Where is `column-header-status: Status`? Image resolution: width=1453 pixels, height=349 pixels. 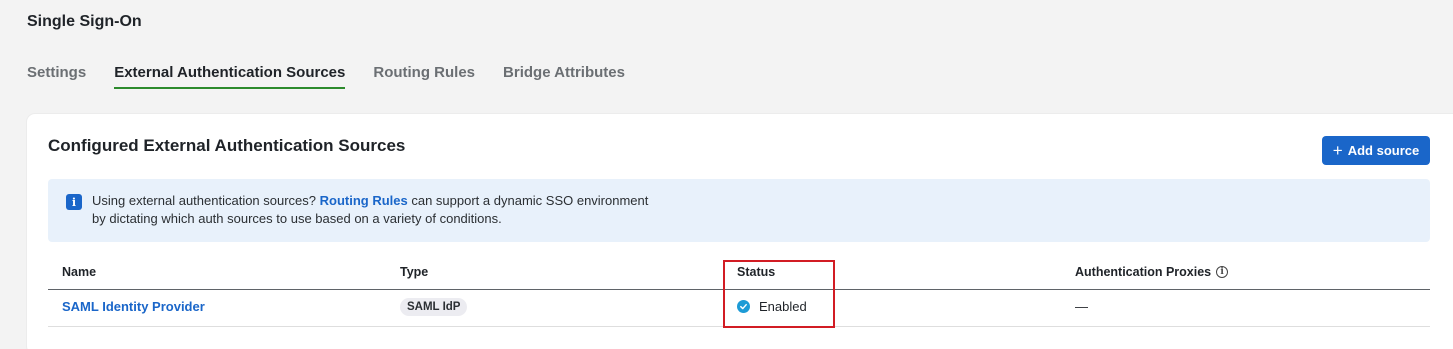 column-header-status: Status is located at coordinates (756, 272).